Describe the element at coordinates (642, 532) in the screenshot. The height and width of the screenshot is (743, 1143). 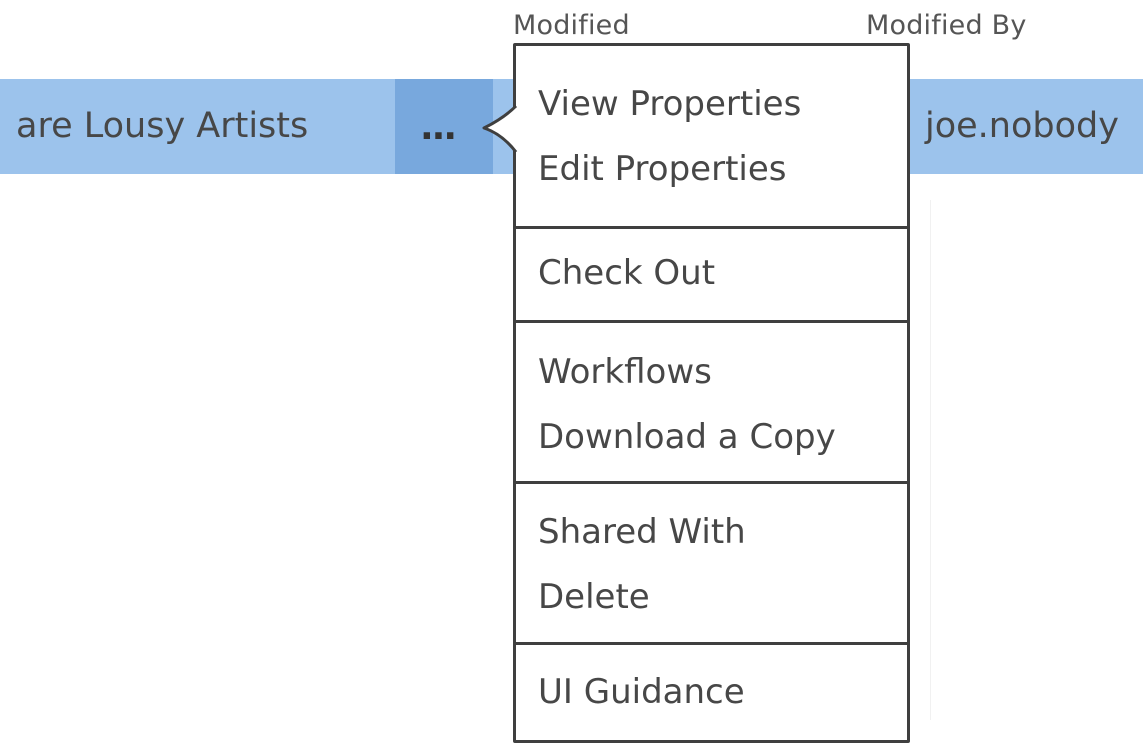
I see `menu-item-shared-with: Shared With` at that location.